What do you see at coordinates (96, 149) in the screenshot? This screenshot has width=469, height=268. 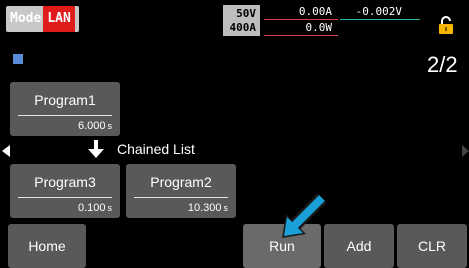 I see `arrow-down-icon` at bounding box center [96, 149].